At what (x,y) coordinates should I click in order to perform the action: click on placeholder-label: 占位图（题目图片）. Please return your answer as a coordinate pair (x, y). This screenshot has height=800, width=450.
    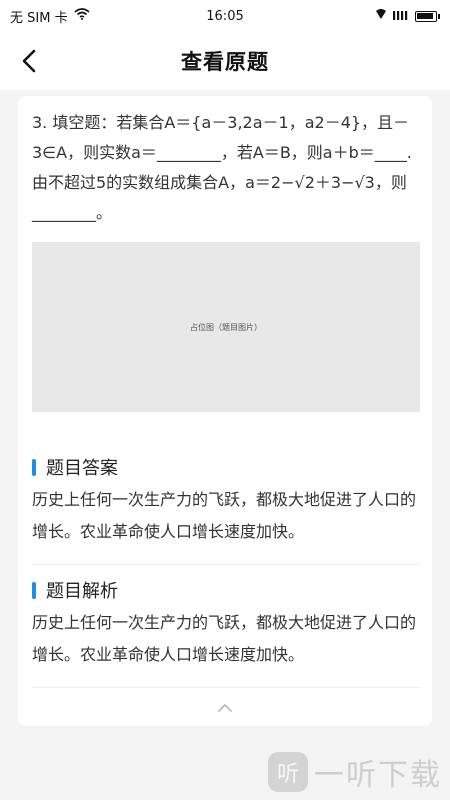
    Looking at the image, I should click on (226, 327).